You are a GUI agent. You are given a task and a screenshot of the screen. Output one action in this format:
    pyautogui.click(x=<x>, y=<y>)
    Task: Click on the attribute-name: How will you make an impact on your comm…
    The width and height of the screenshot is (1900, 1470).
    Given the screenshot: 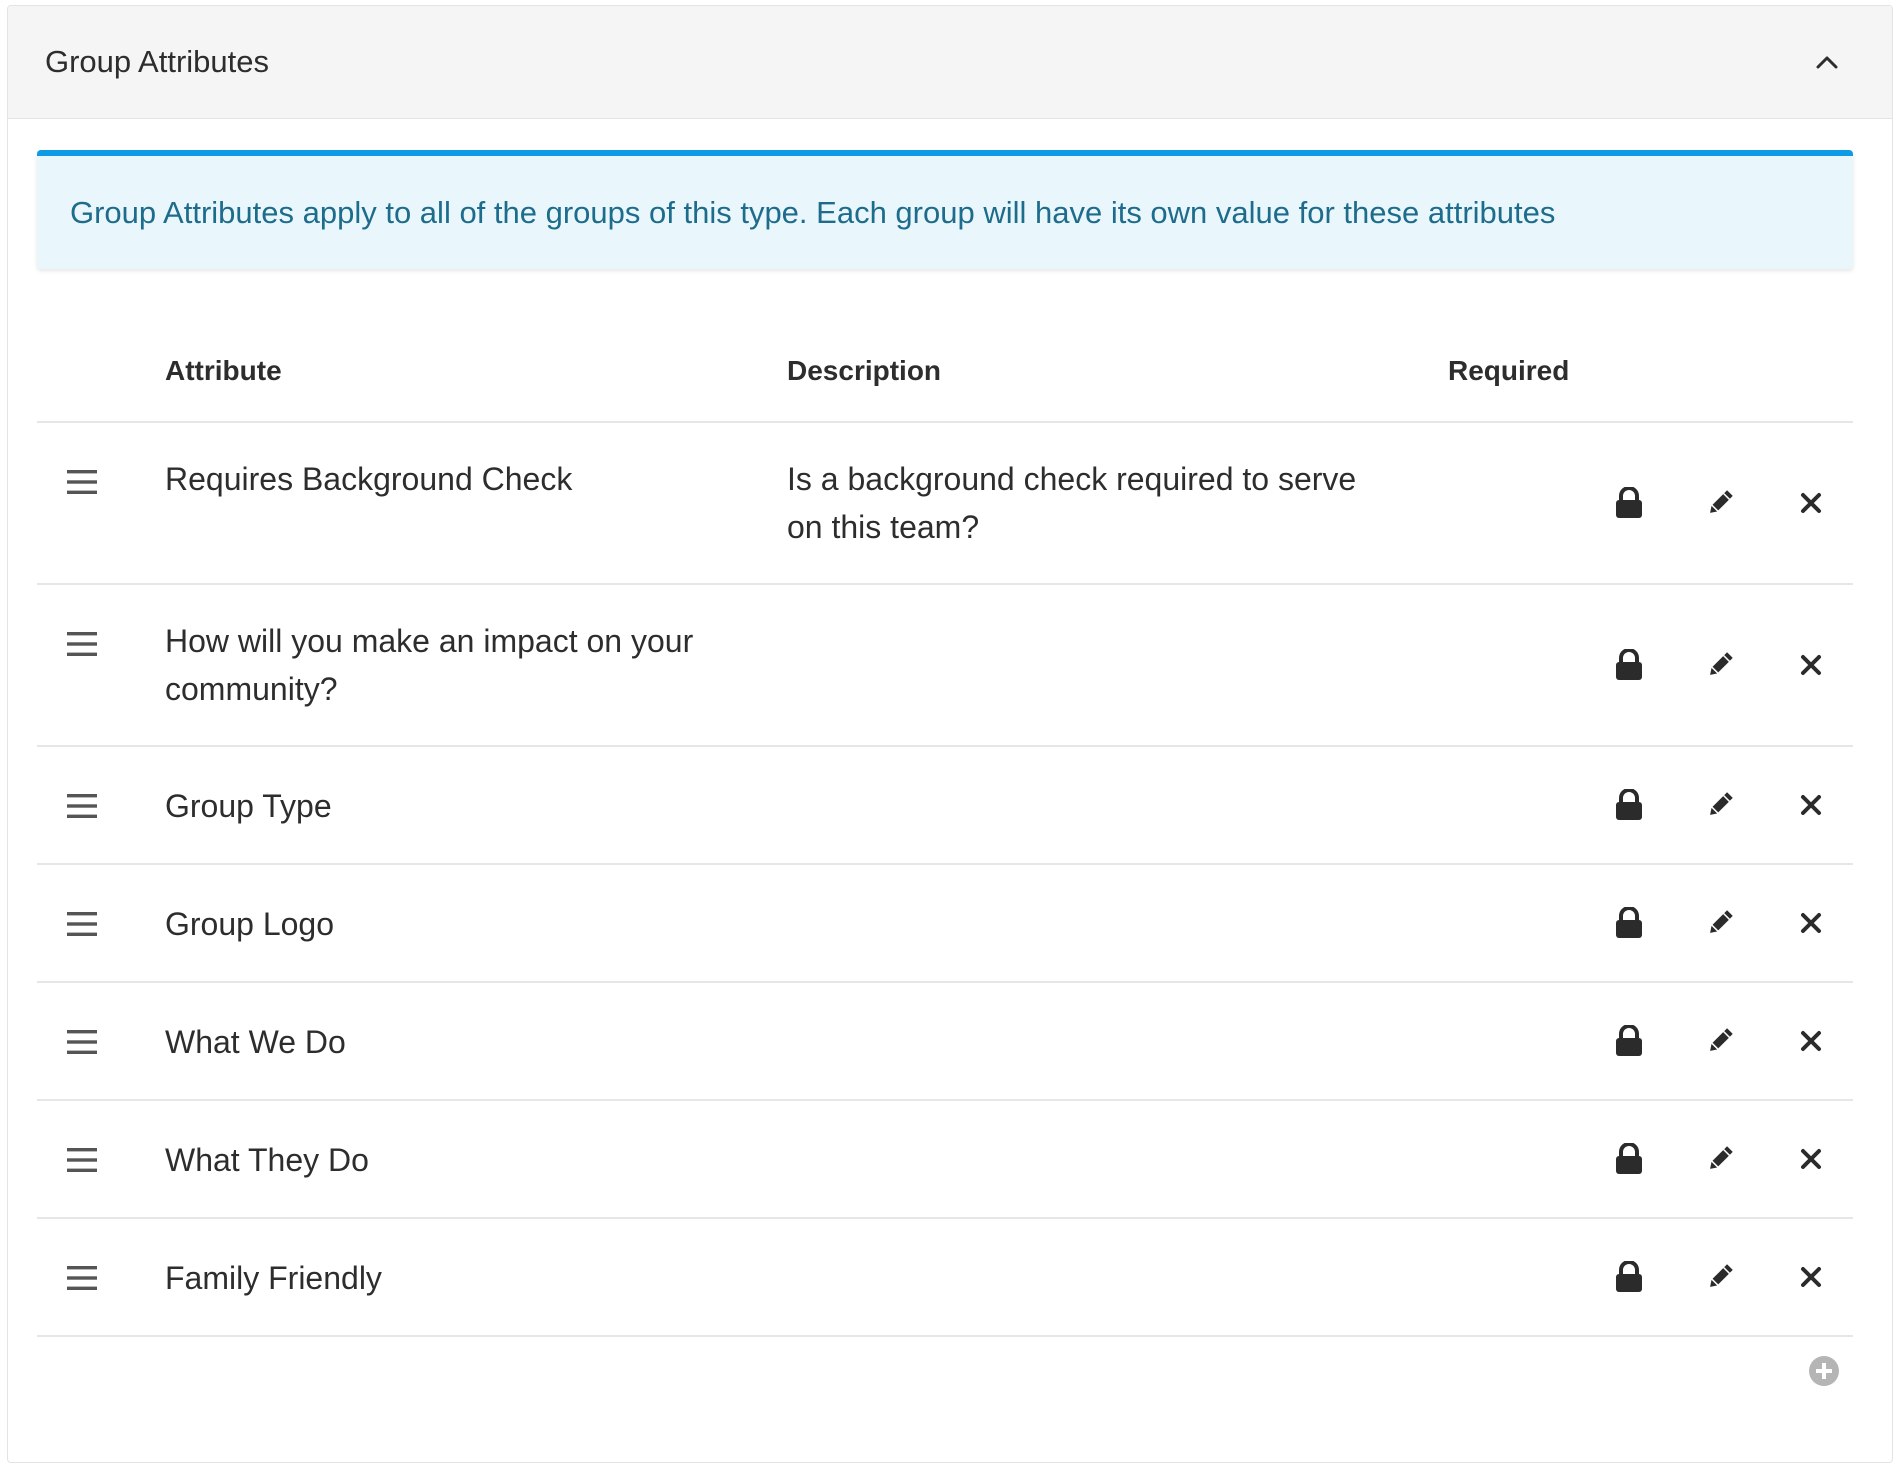 What is the action you would take?
    pyautogui.click(x=429, y=665)
    